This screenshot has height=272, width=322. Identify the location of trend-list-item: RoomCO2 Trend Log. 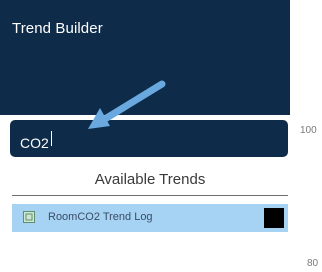
(150, 218).